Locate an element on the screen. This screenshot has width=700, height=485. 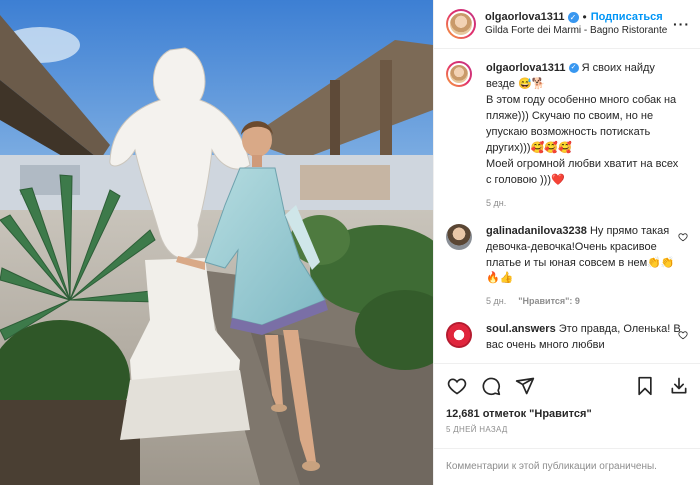
follow-button: Подписаться is located at coordinates (627, 18).